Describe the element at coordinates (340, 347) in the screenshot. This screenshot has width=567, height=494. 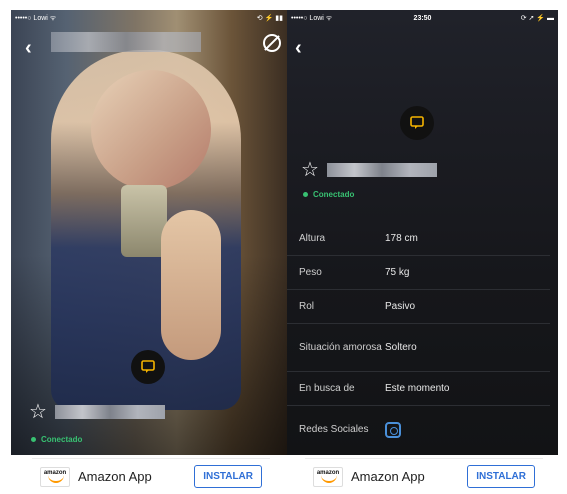
I see `attribute-label: Situación amorosa` at that location.